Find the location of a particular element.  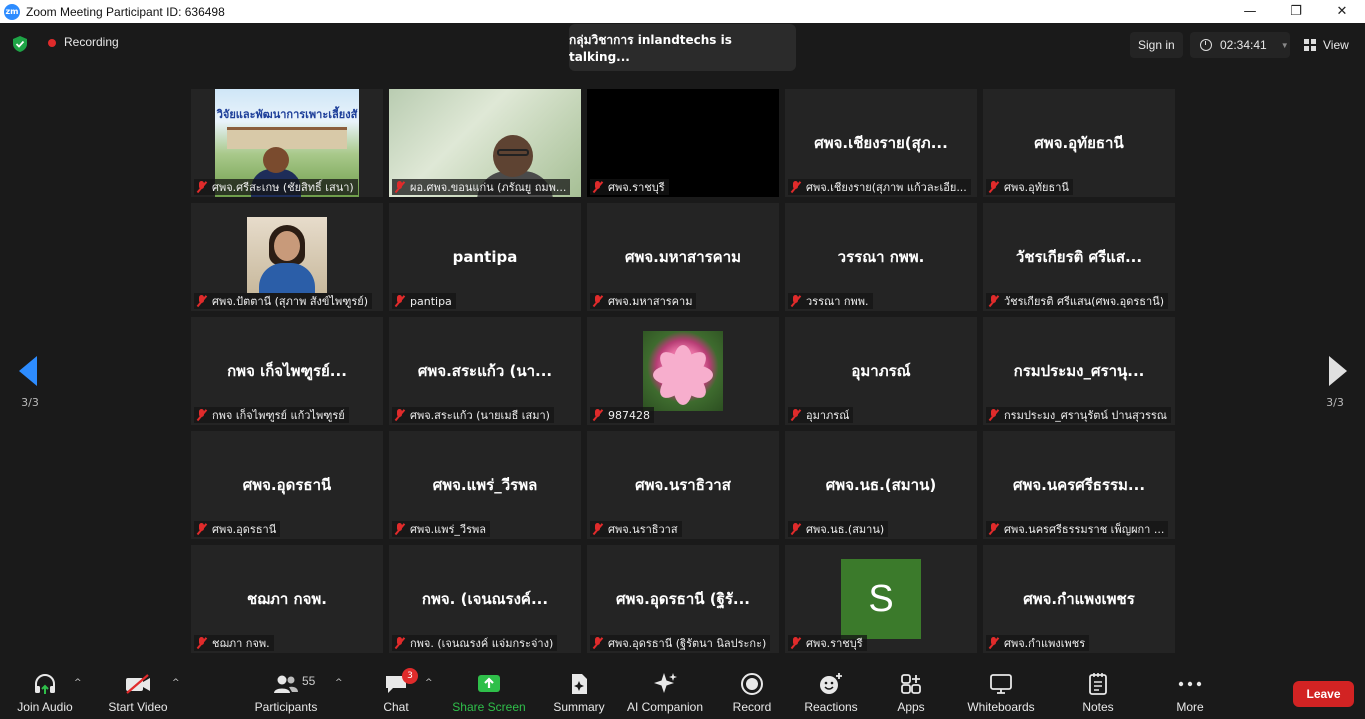

more-label: More is located at coordinates (1190, 707).